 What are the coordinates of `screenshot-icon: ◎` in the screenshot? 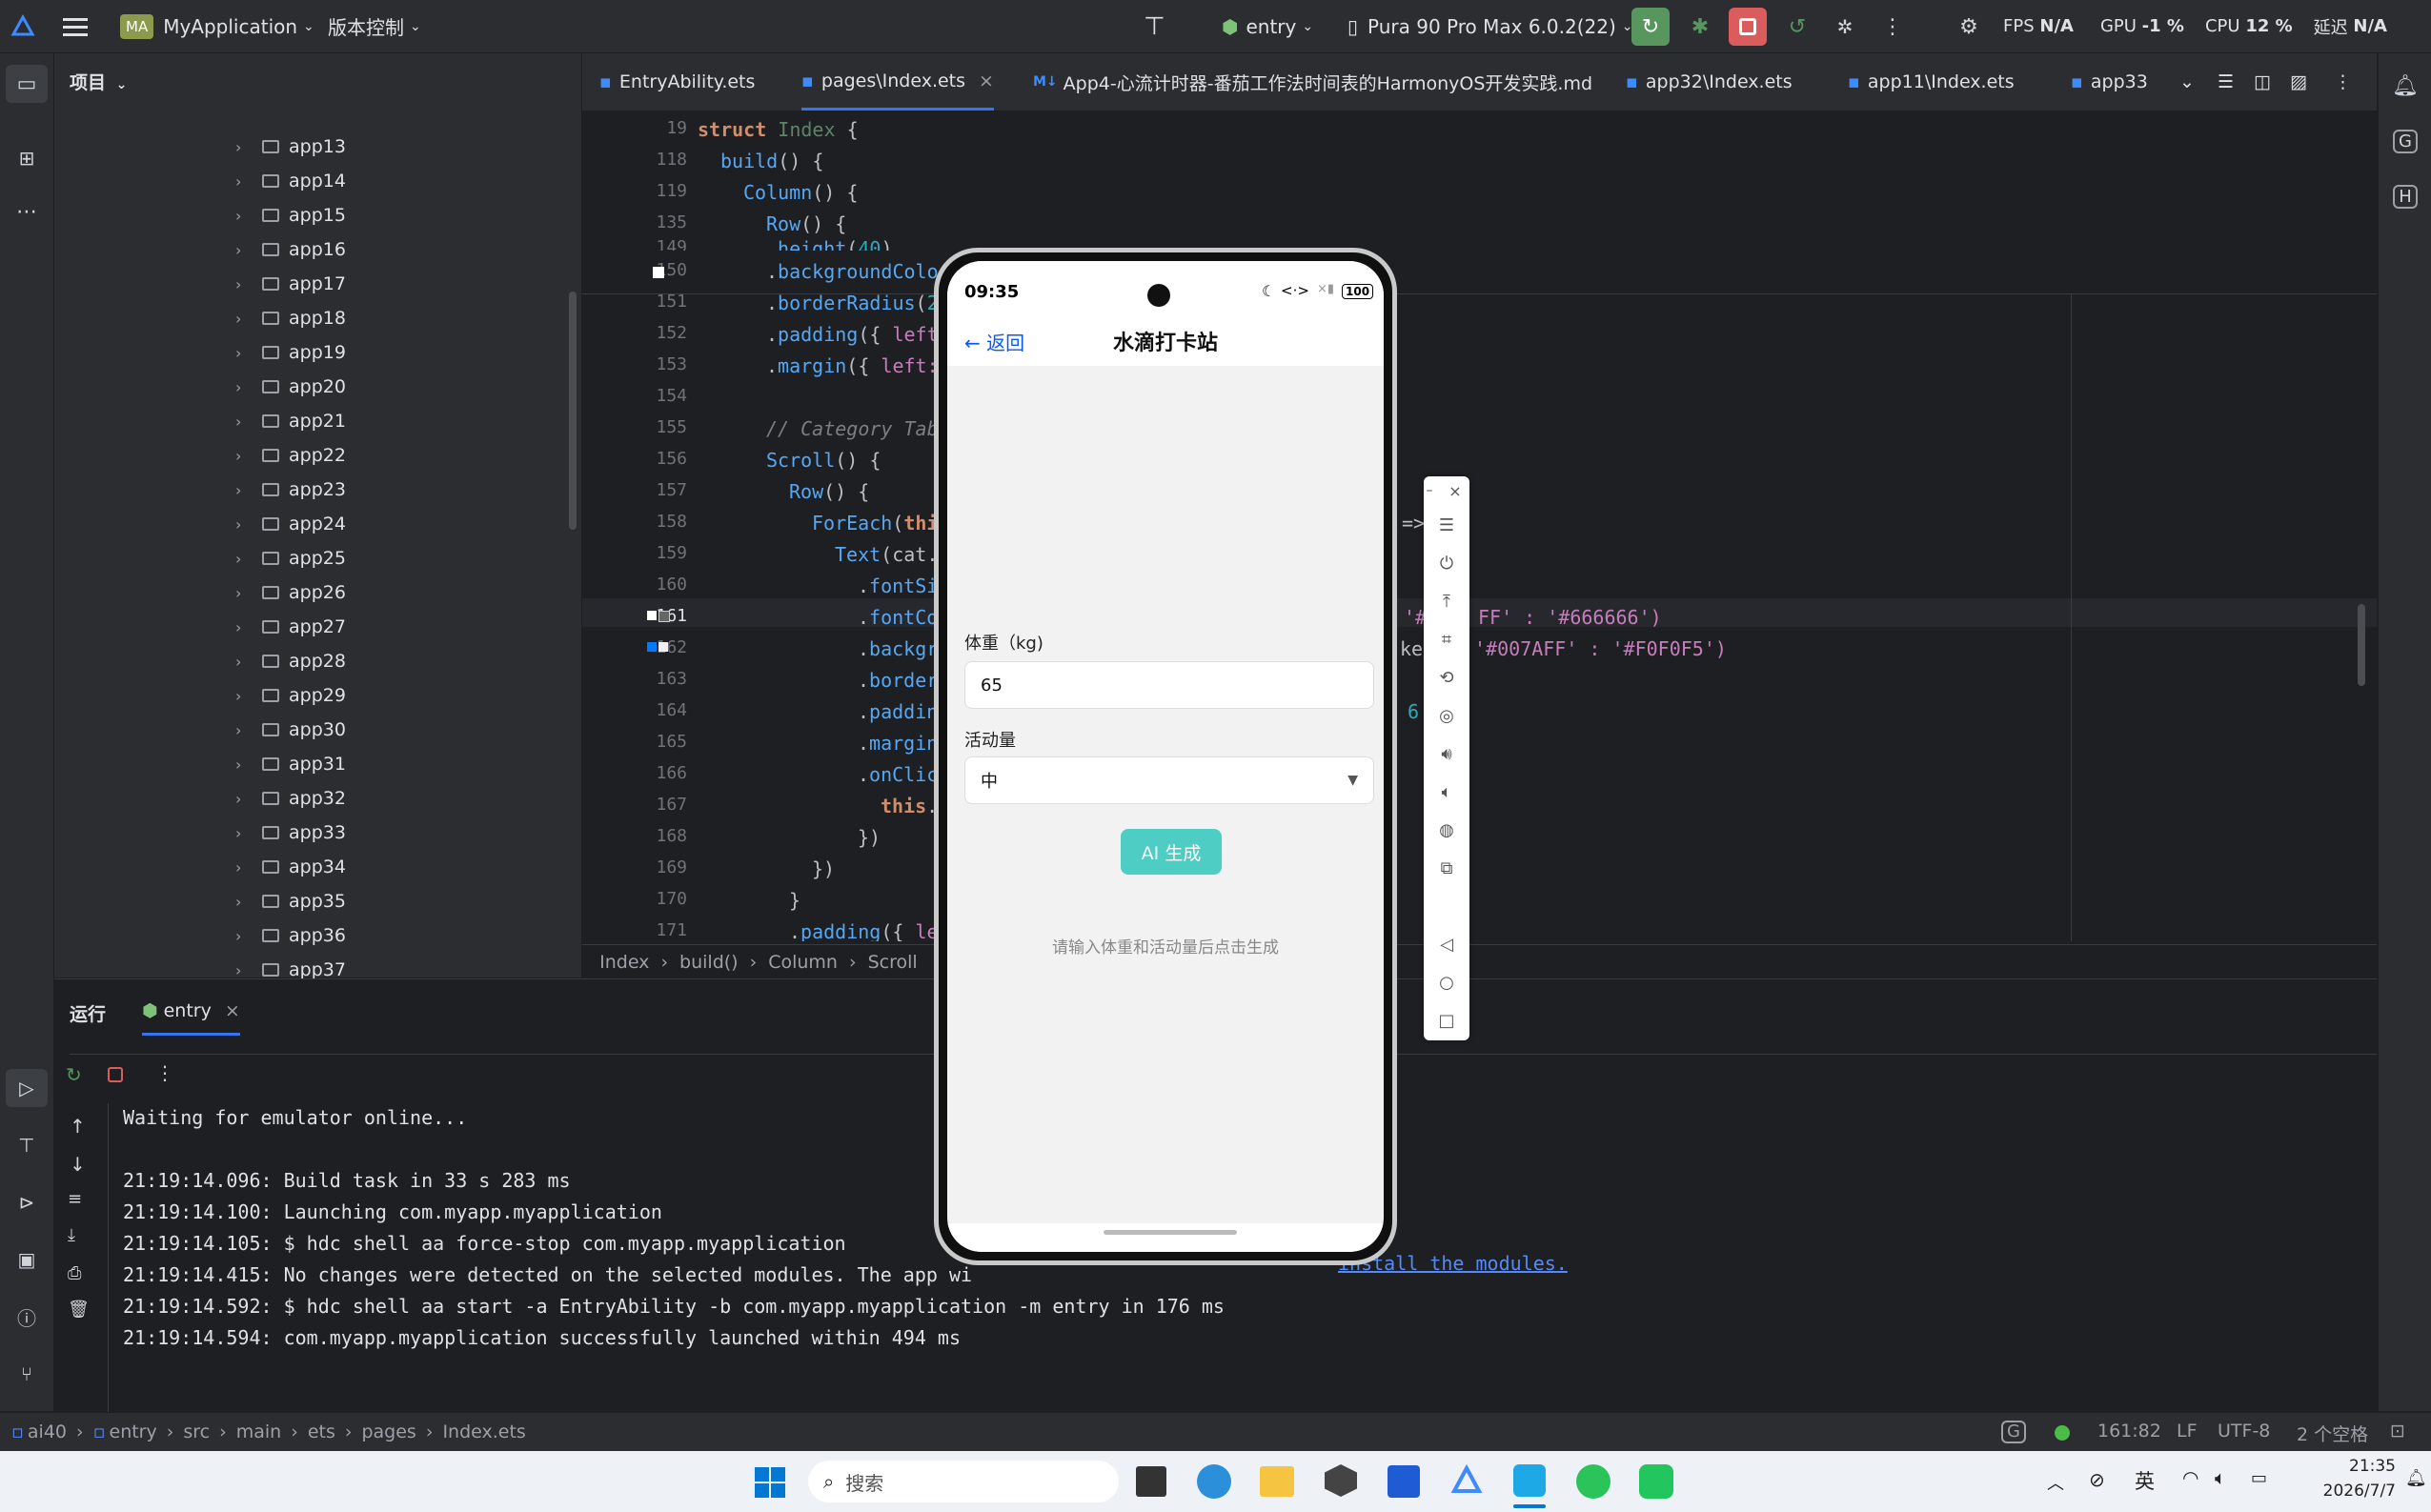 It's located at (1446, 715).